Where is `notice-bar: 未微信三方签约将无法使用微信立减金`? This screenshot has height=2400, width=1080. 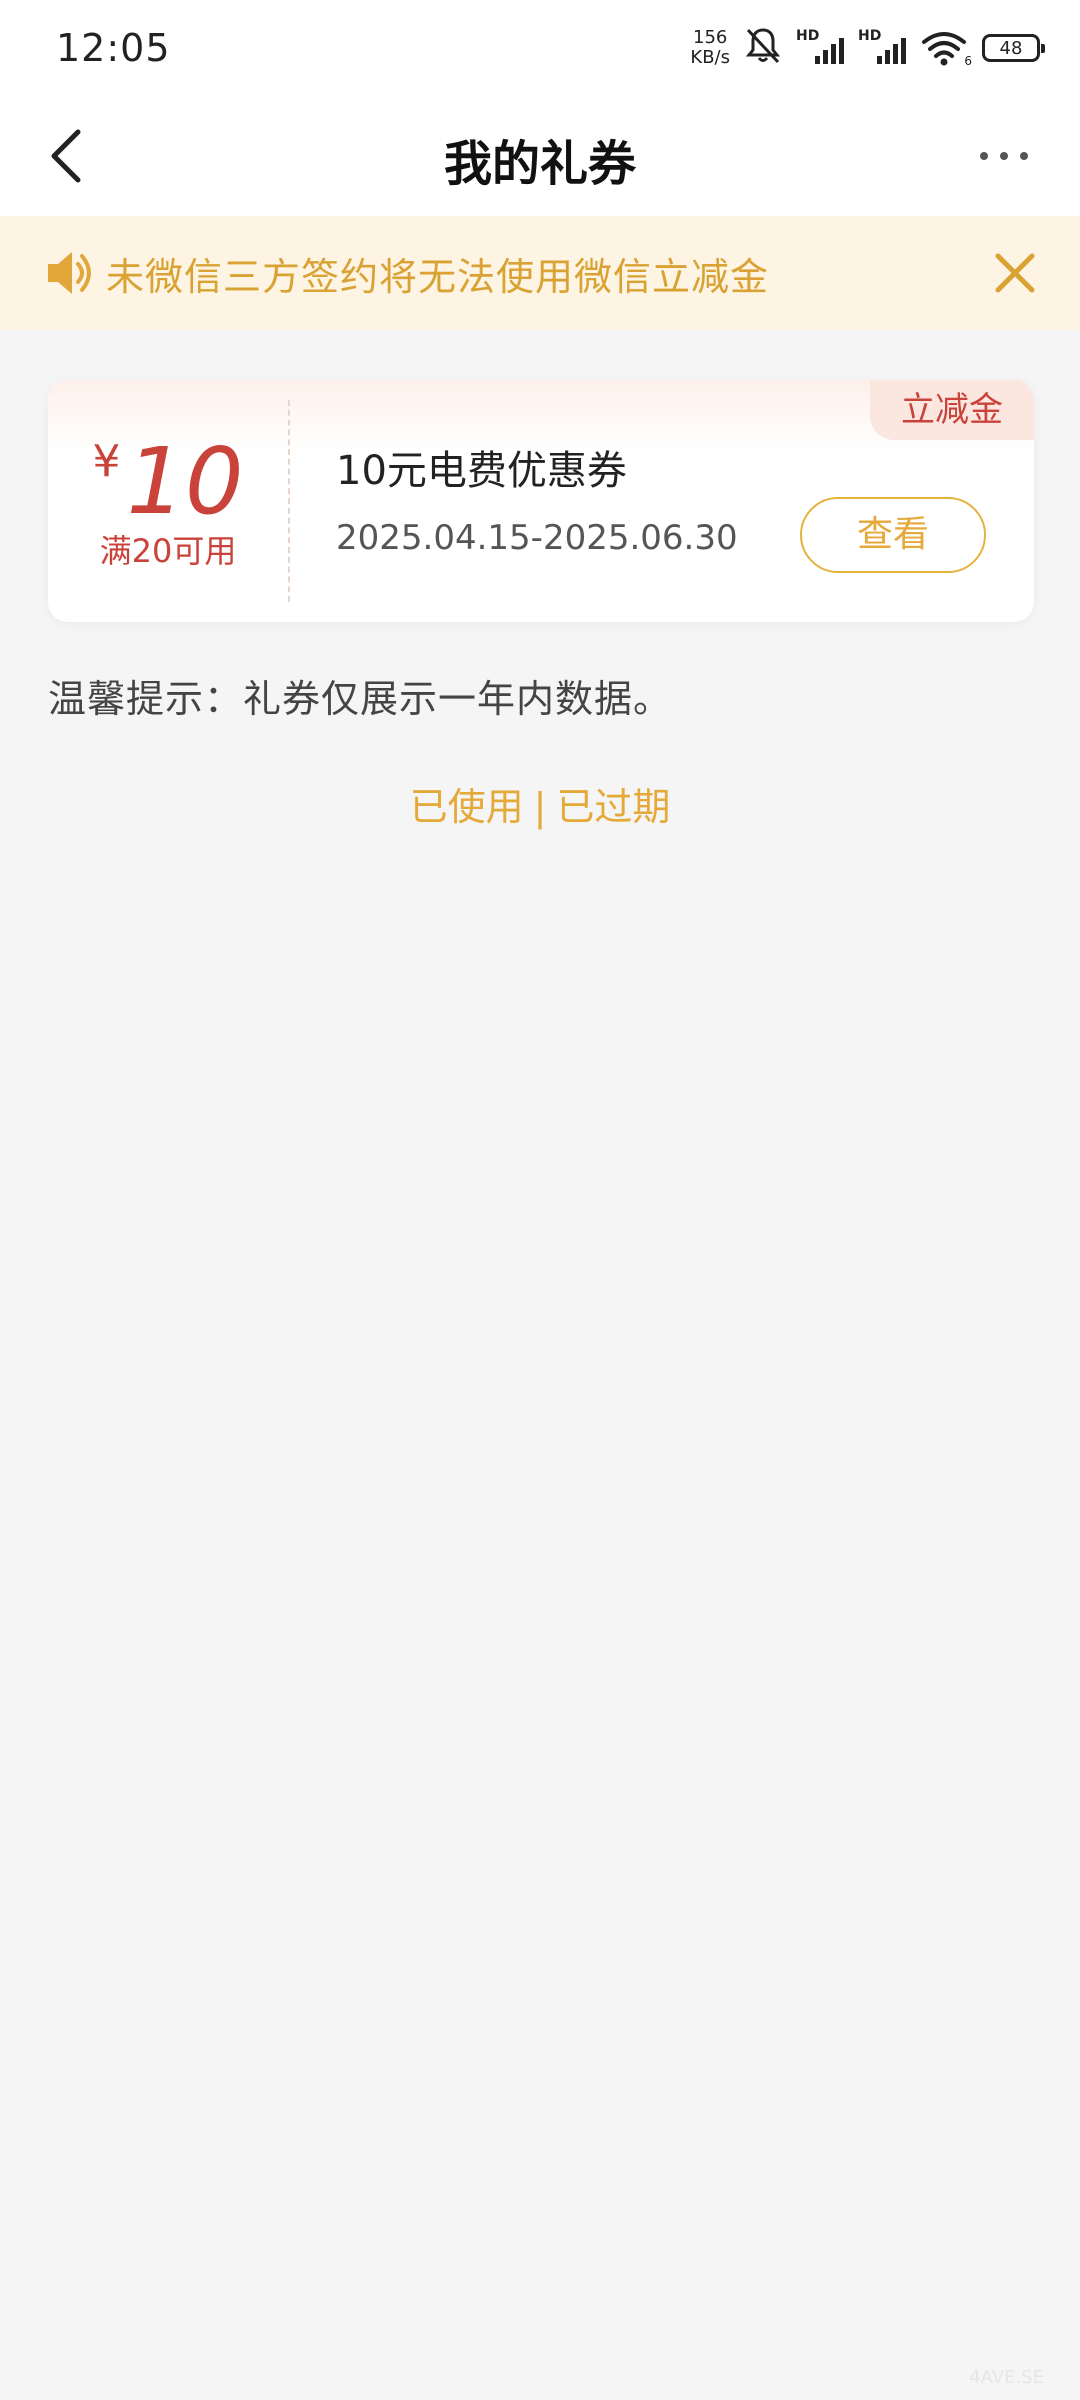 notice-bar: 未微信三方签约将无法使用微信立减金 is located at coordinates (540, 273).